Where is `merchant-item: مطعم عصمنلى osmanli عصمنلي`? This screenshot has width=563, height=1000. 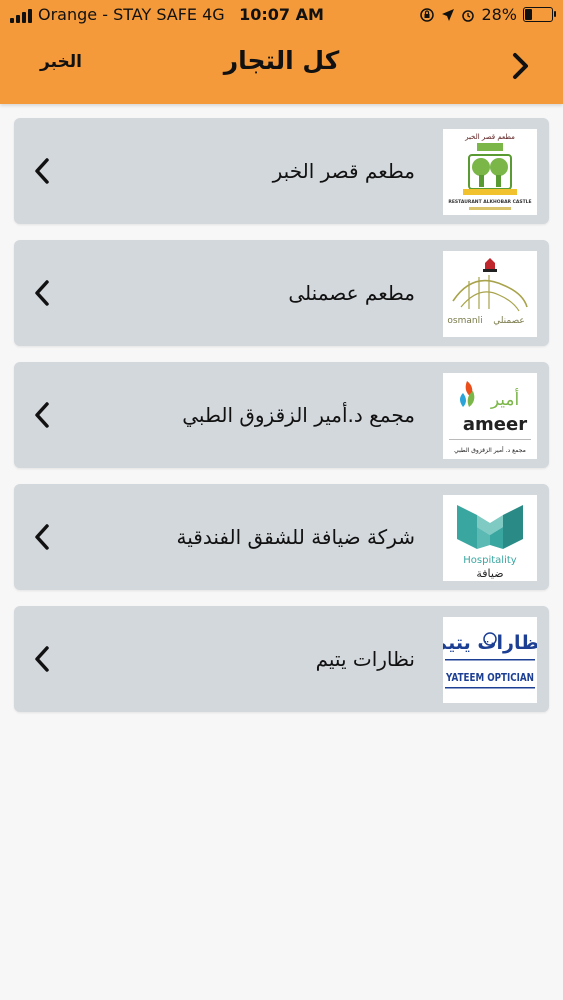
merchant-item: مطعم عصمنلى osmanli عصمنلي is located at coordinates (281, 293).